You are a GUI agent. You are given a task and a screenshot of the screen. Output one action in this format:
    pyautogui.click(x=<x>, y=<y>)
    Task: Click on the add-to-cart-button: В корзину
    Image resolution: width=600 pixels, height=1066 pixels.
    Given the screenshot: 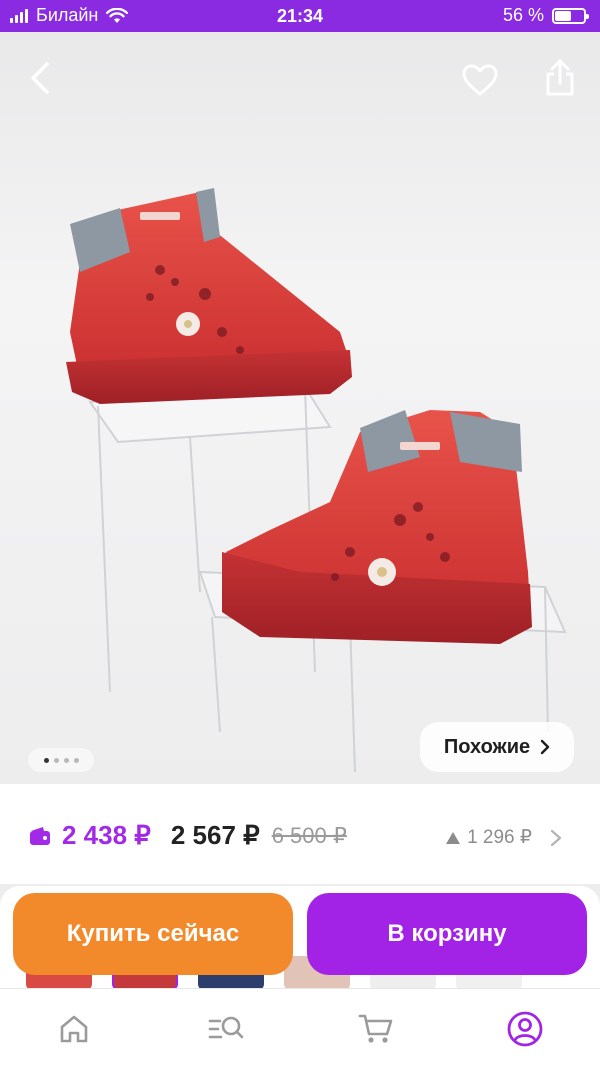 What is the action you would take?
    pyautogui.click(x=447, y=934)
    